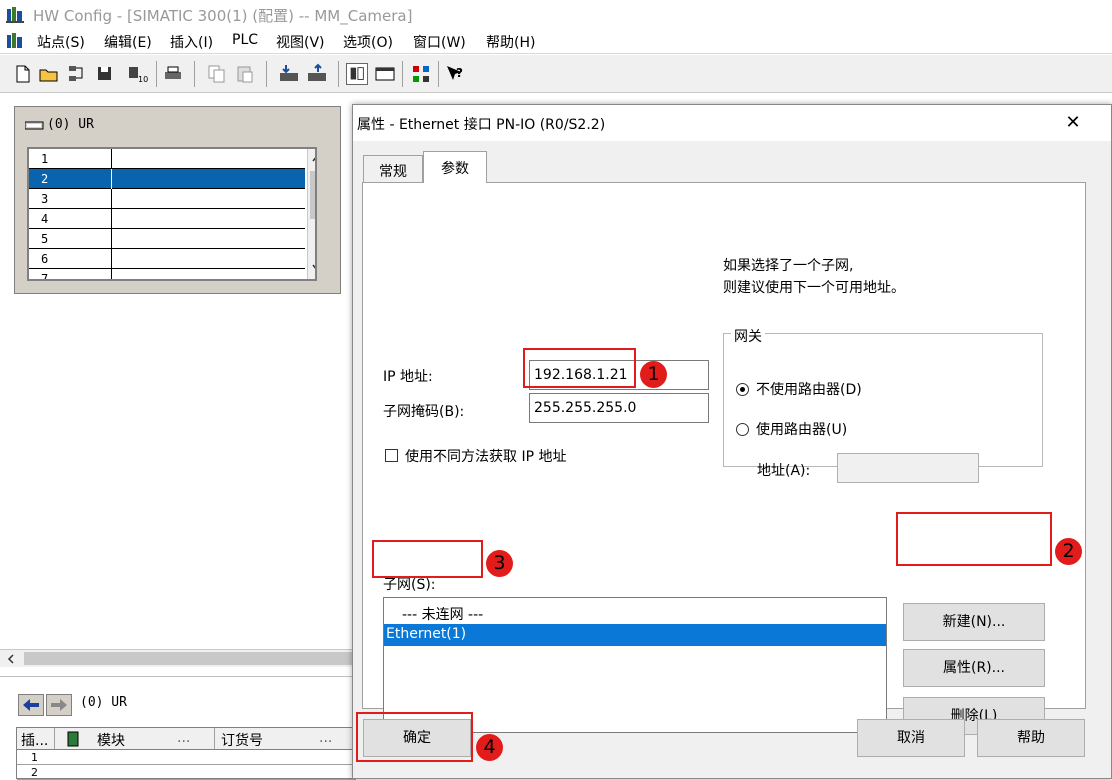  I want to click on new-icon, so click(23, 74).